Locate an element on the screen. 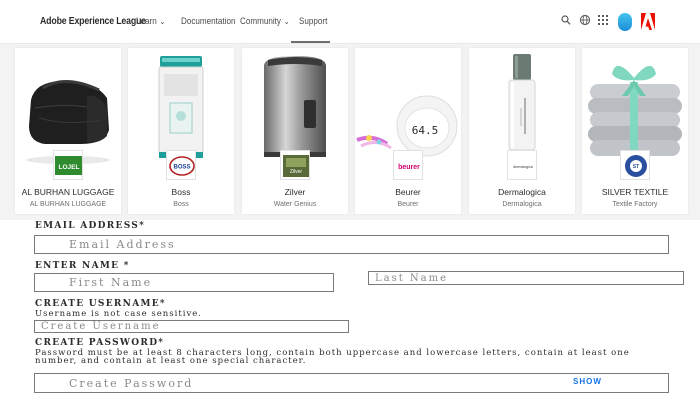 The width and height of the screenshot is (700, 400). email-label: EMAIL ADDRESS* is located at coordinates (90, 226).